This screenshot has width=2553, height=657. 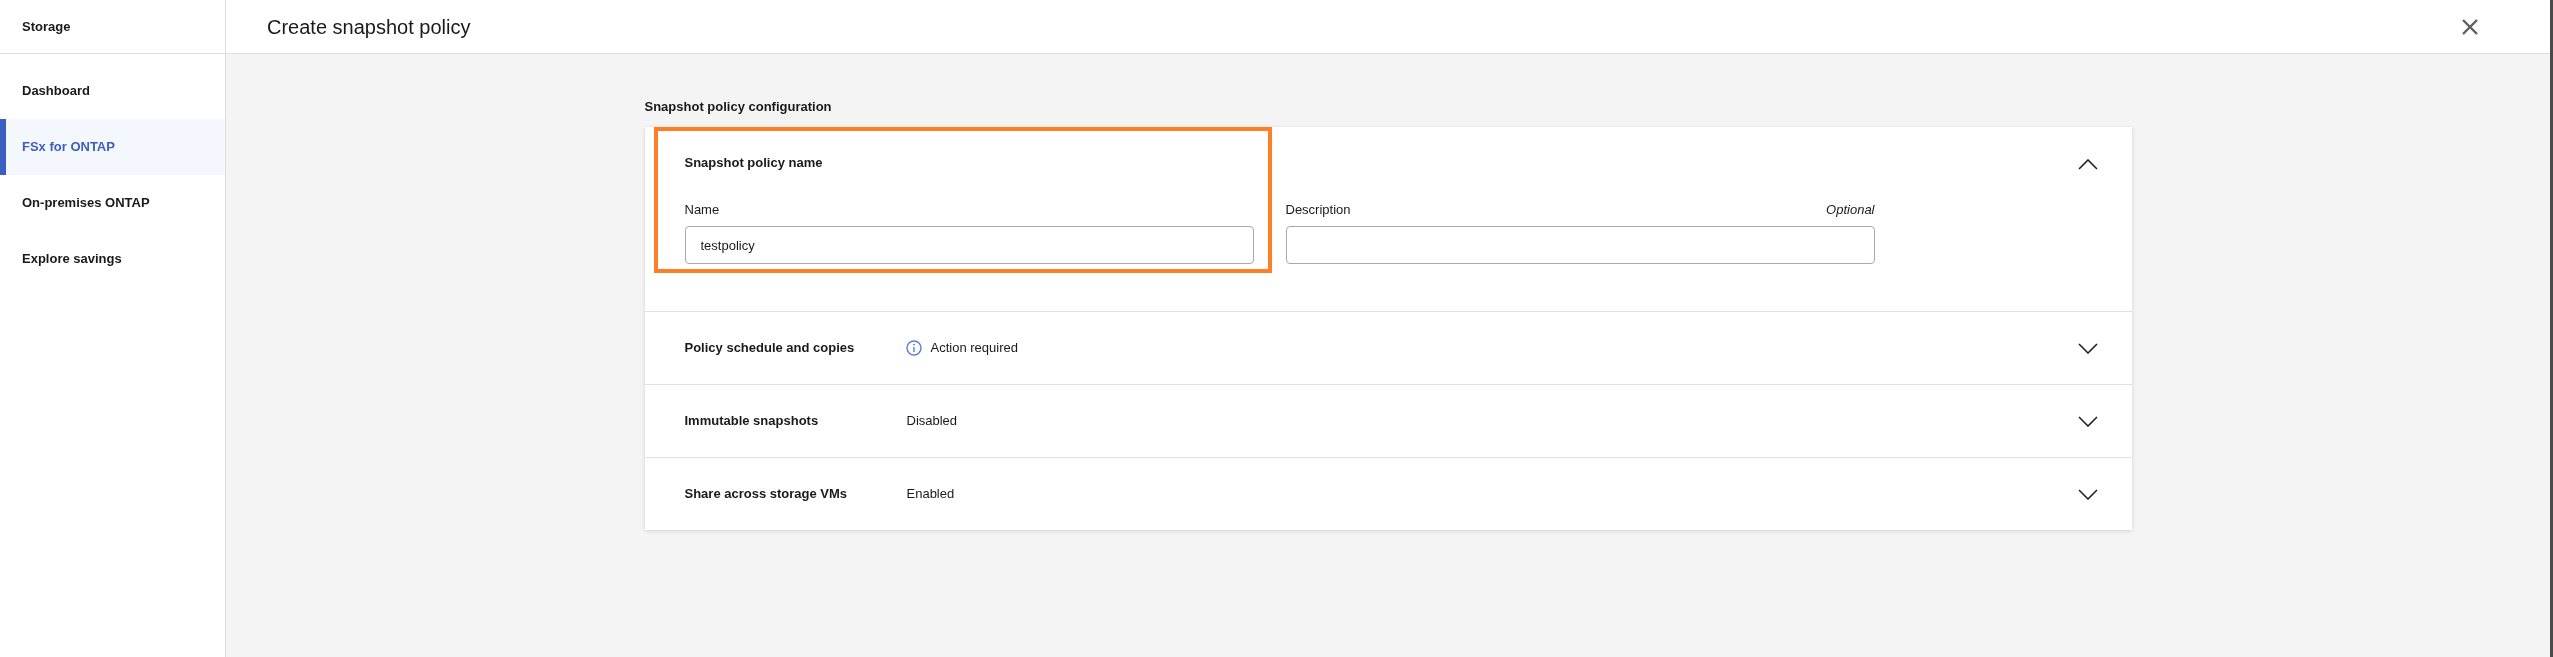 What do you see at coordinates (369, 27) in the screenshot?
I see `page-title: Create snapshot policy` at bounding box center [369, 27].